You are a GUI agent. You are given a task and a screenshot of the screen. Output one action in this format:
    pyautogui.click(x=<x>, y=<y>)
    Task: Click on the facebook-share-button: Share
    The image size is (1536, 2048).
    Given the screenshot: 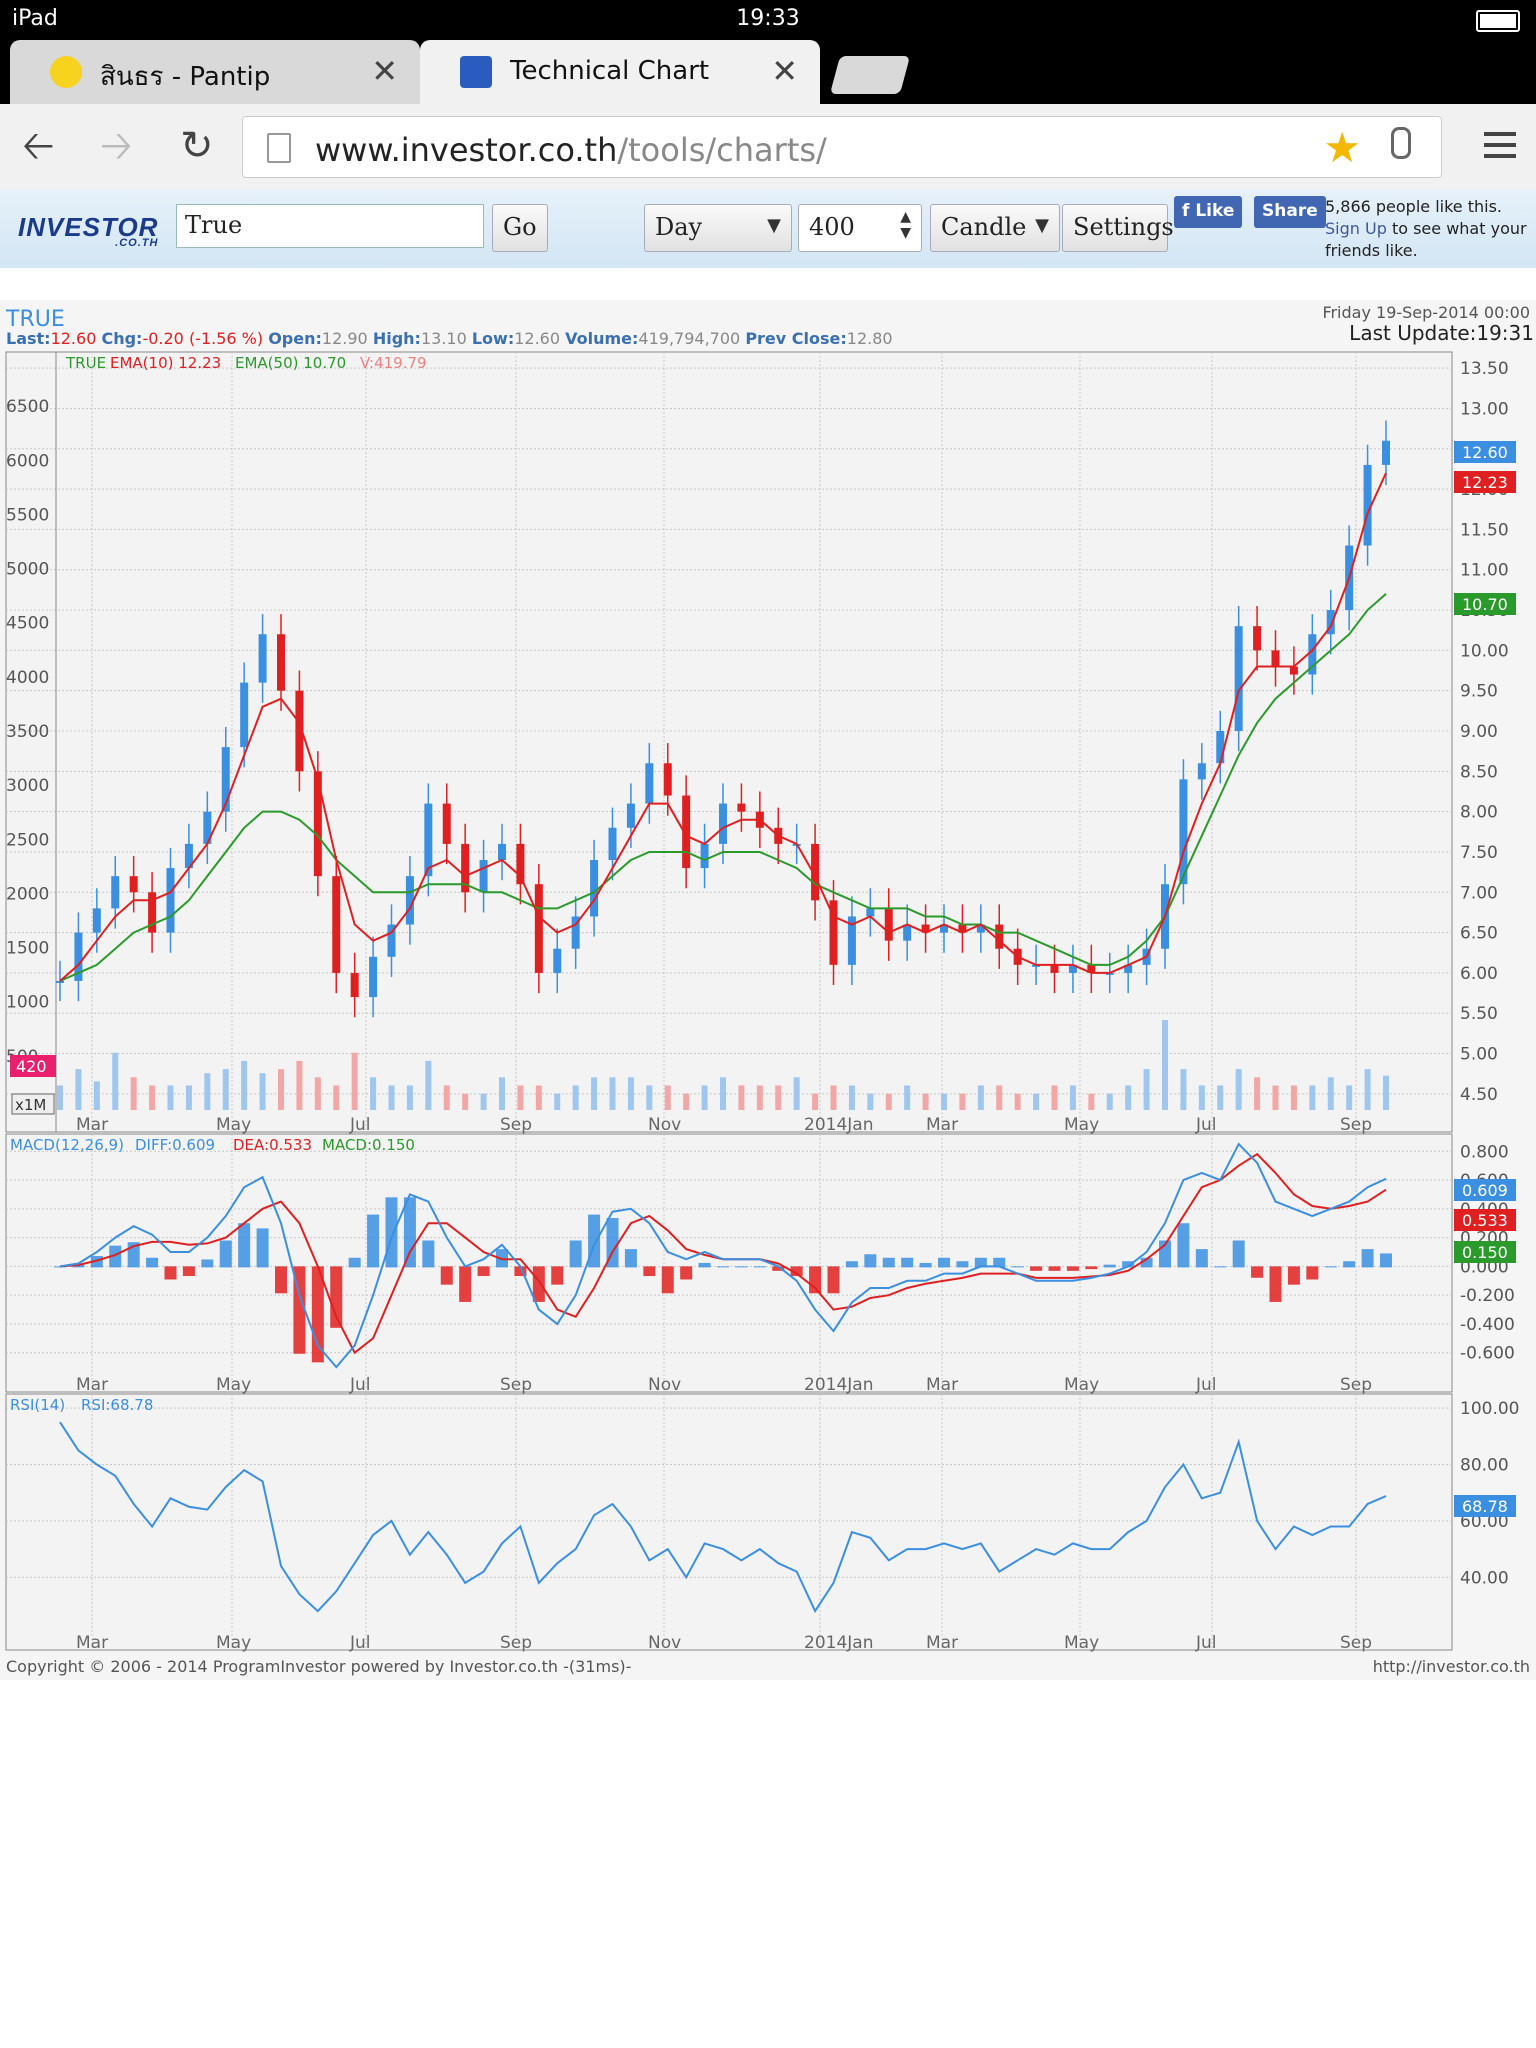 What is the action you would take?
    pyautogui.click(x=1290, y=212)
    